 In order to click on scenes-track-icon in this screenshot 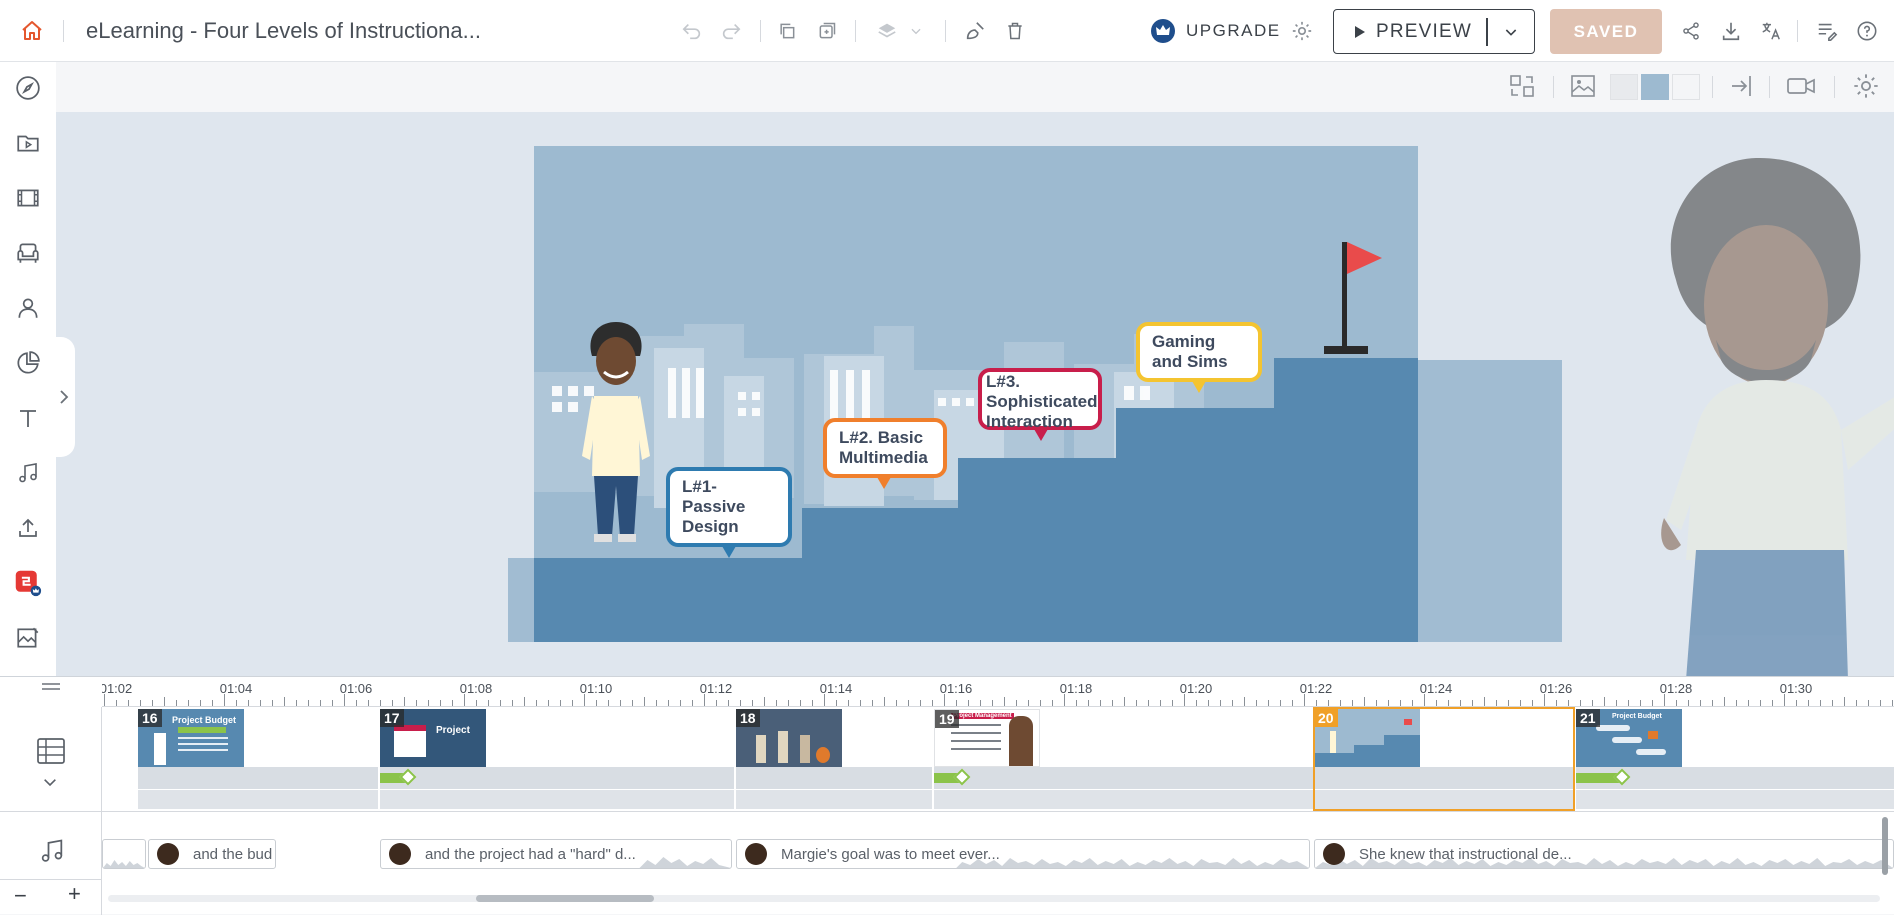, I will do `click(51, 751)`.